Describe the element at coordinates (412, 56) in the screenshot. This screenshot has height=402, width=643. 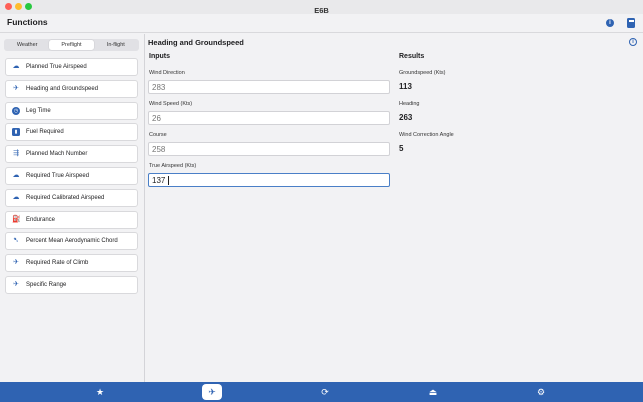
I see `results-heading: Results` at that location.